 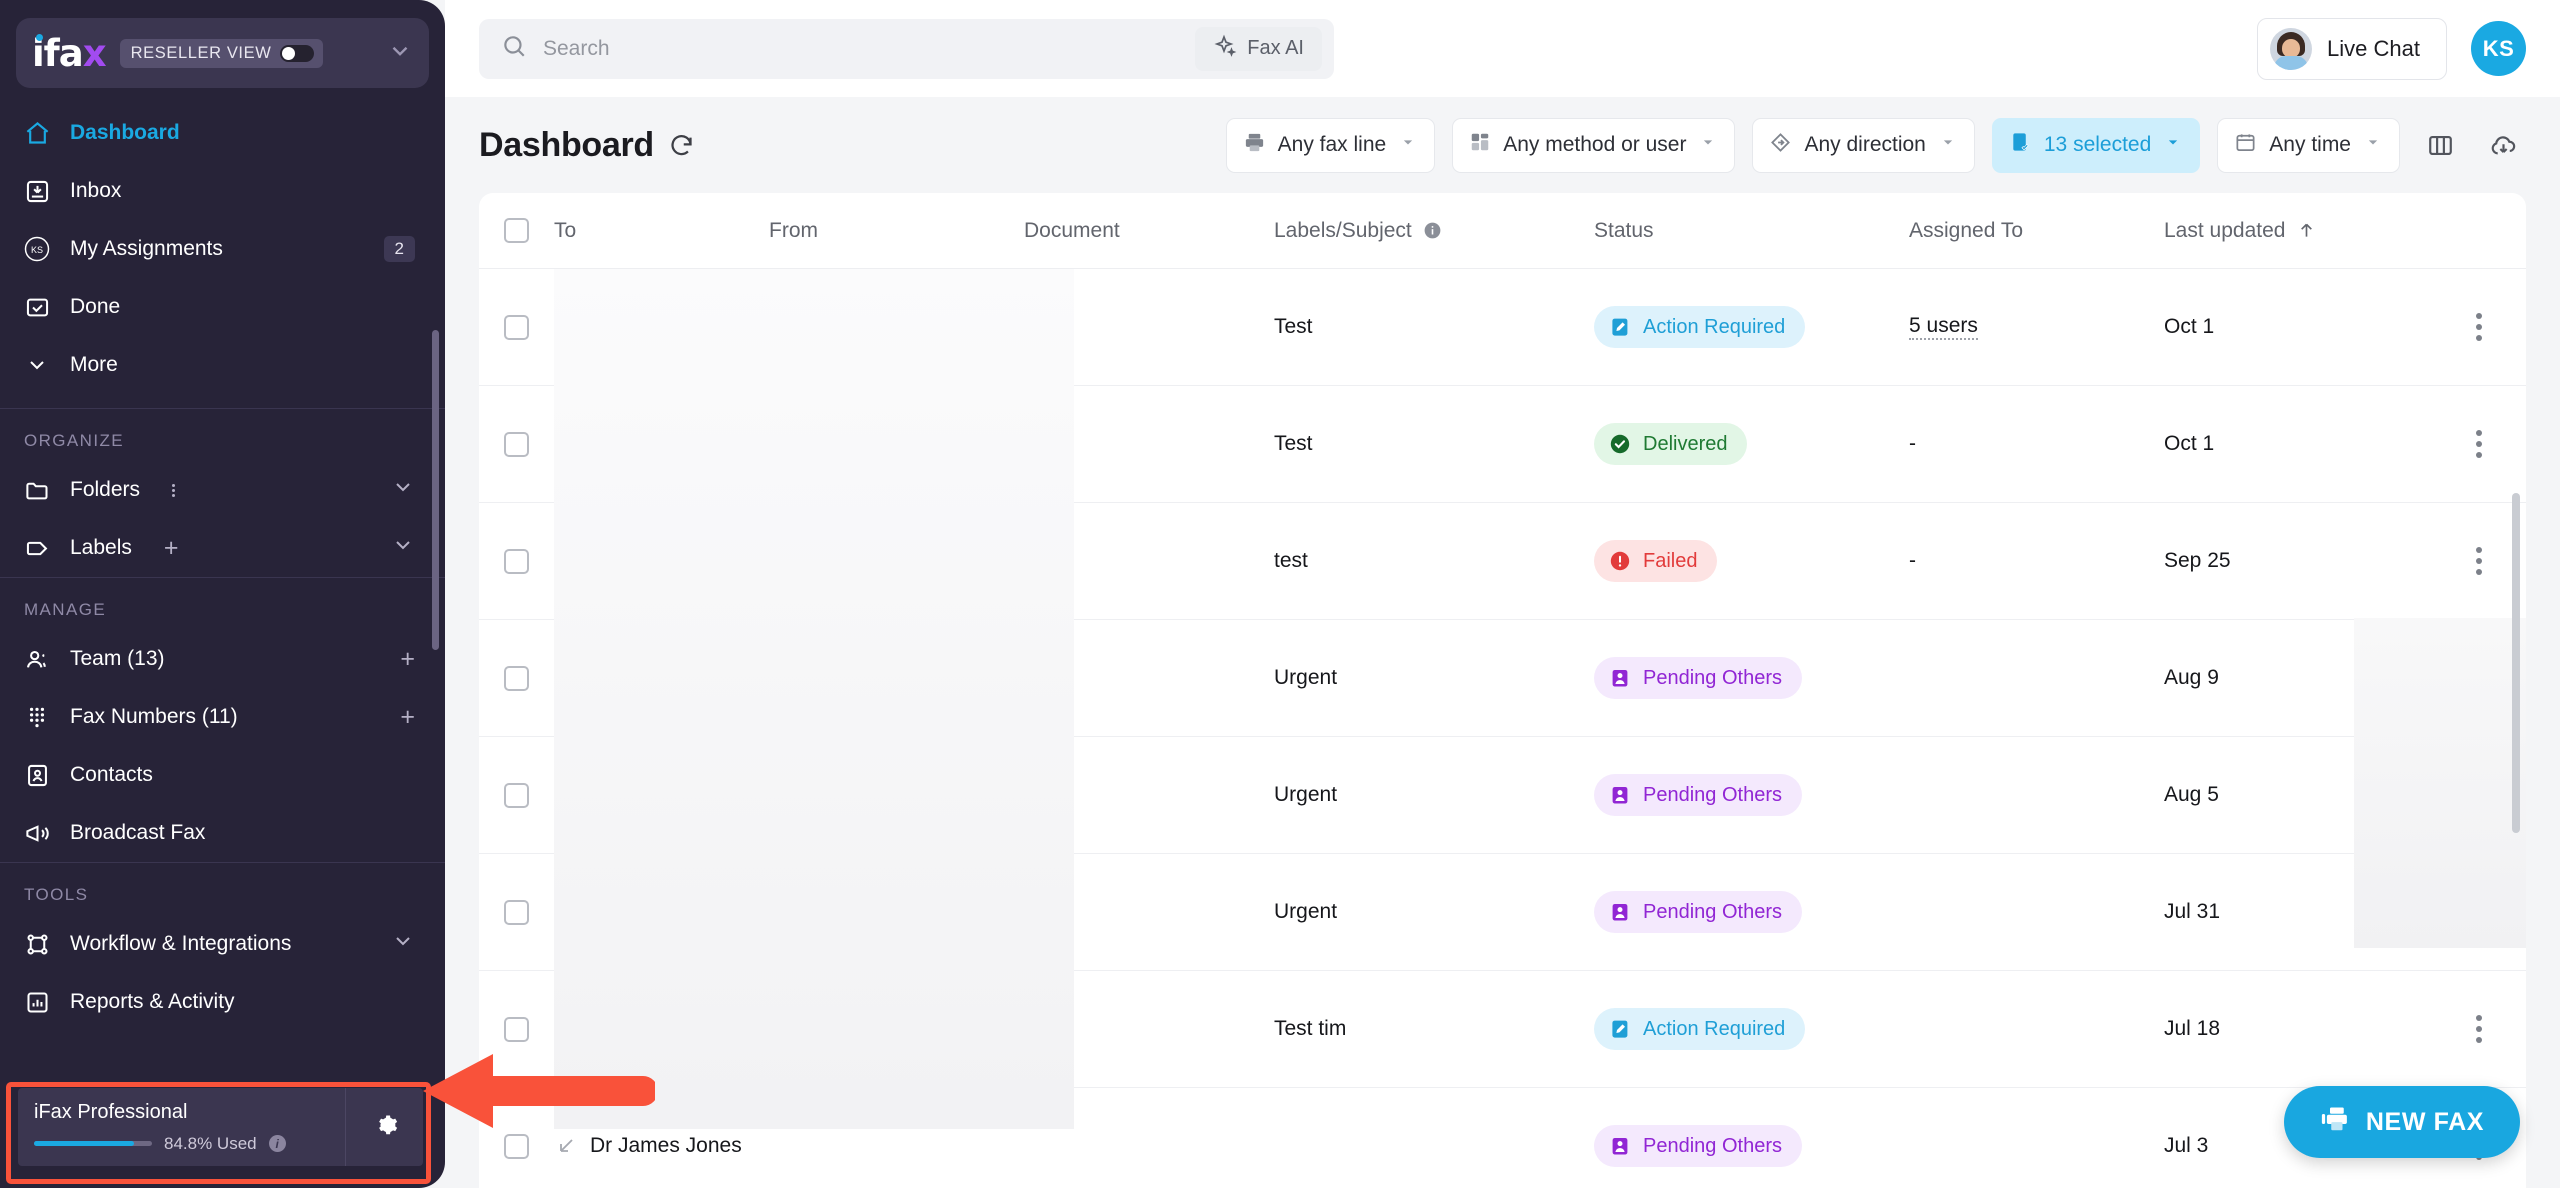 What do you see at coordinates (2297, 231) in the screenshot?
I see `column-header-last-updated: Last updated` at bounding box center [2297, 231].